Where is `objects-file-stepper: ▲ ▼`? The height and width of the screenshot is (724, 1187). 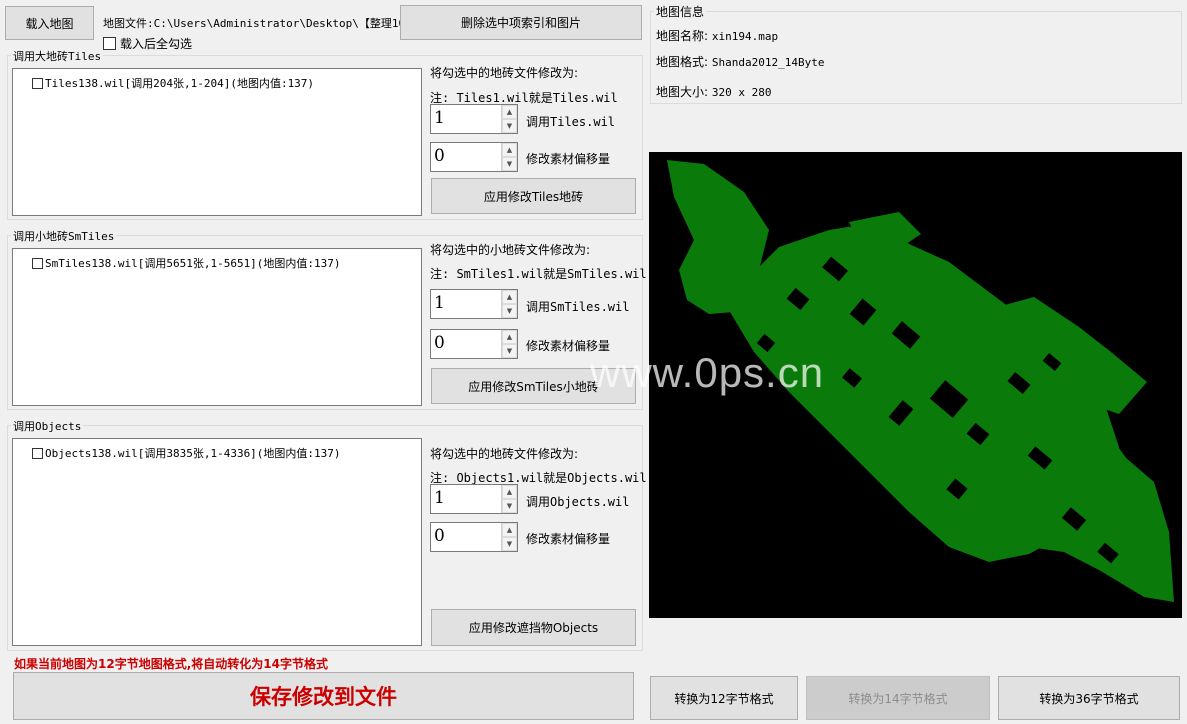 objects-file-stepper: ▲ ▼ is located at coordinates (474, 499).